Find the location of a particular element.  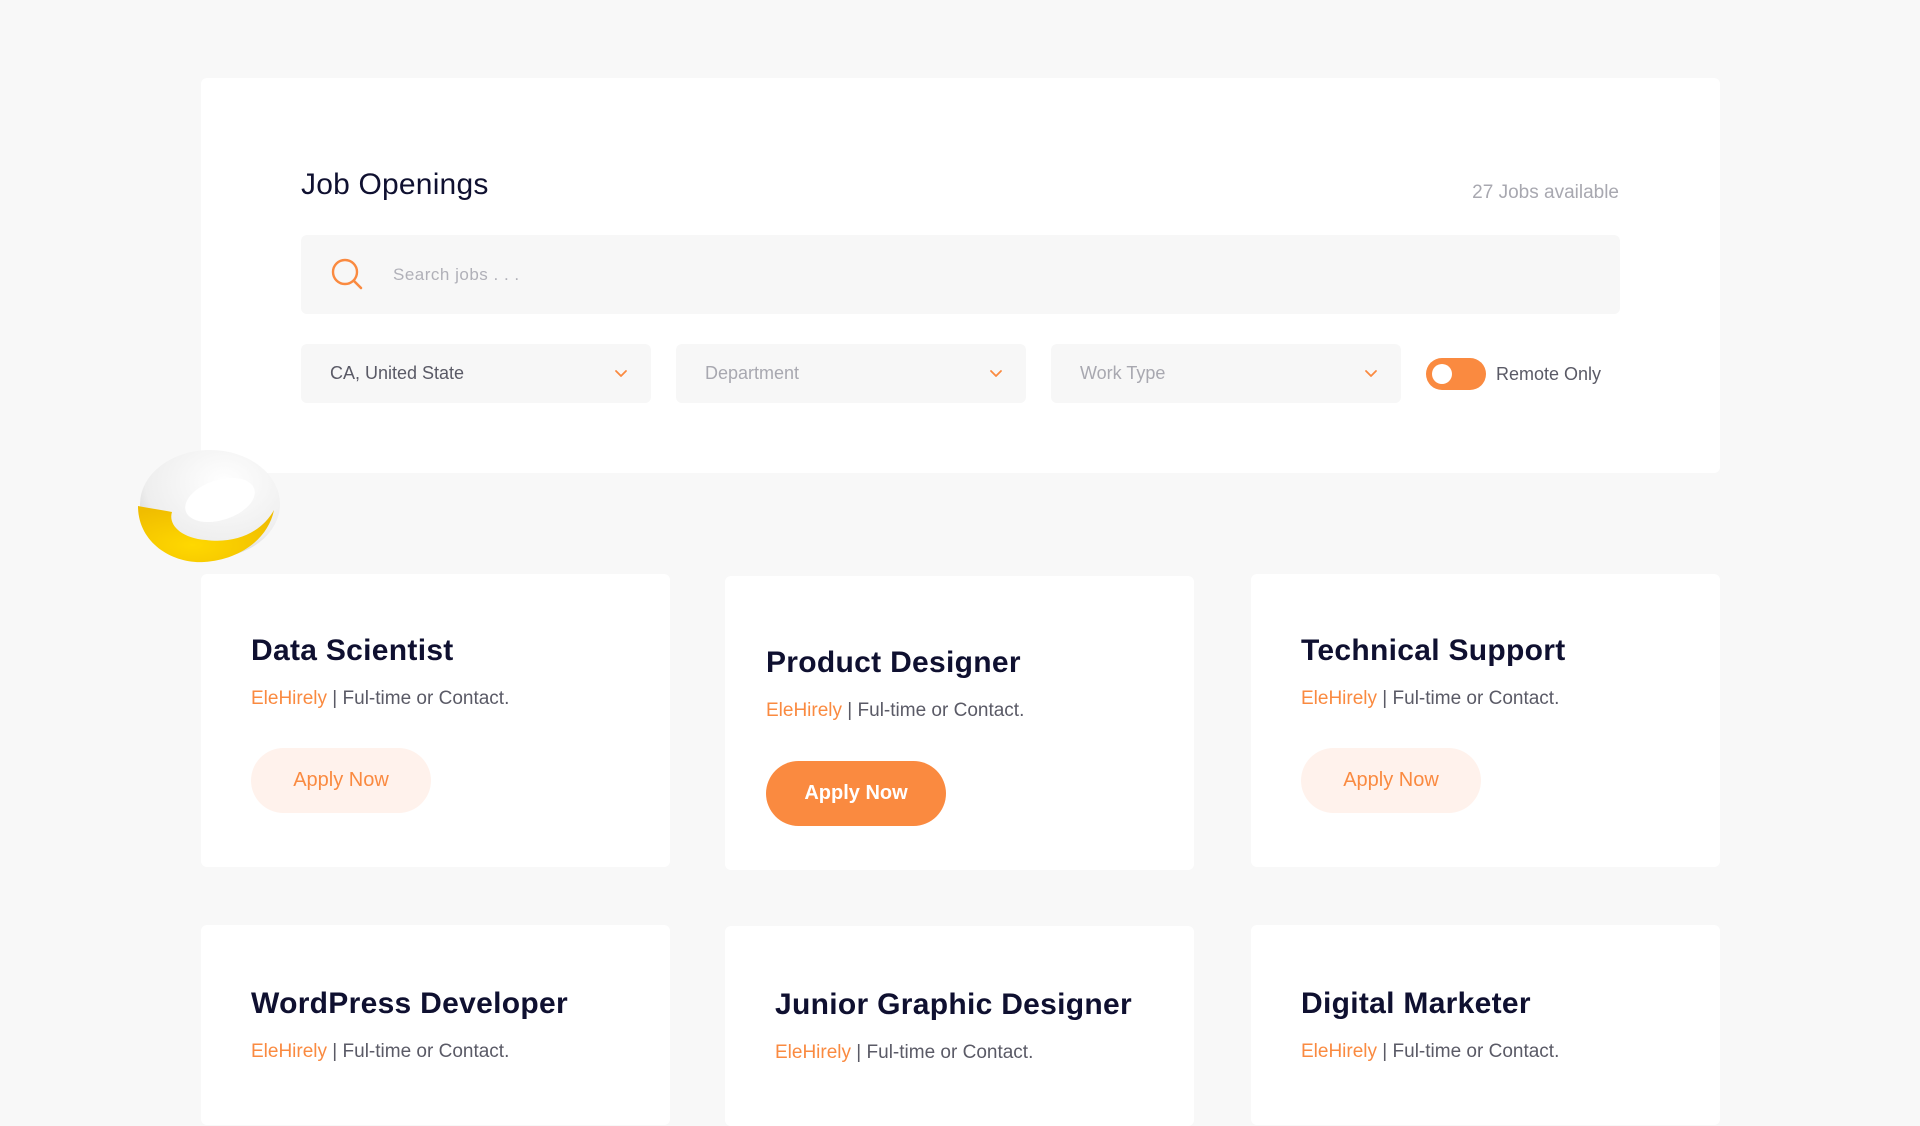

search-bar is located at coordinates (960, 274).